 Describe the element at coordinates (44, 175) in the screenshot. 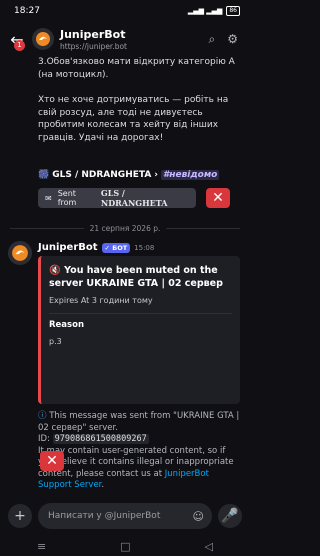

I see `emoji-icon: 🎆` at that location.